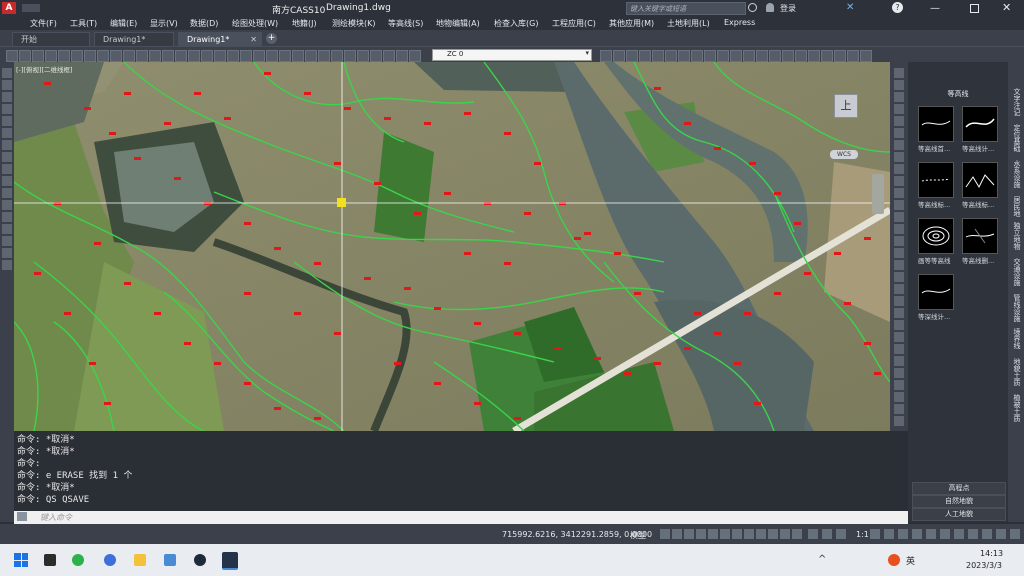 Image resolution: width=1024 pixels, height=576 pixels. Describe the element at coordinates (78, 560) in the screenshot. I see `wechat-icon` at that location.